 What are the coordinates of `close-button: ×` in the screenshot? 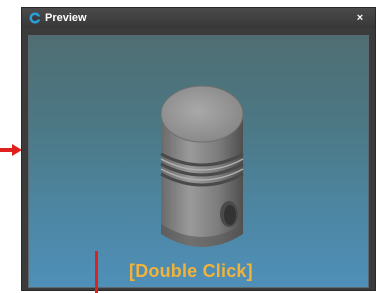 It's located at (360, 18).